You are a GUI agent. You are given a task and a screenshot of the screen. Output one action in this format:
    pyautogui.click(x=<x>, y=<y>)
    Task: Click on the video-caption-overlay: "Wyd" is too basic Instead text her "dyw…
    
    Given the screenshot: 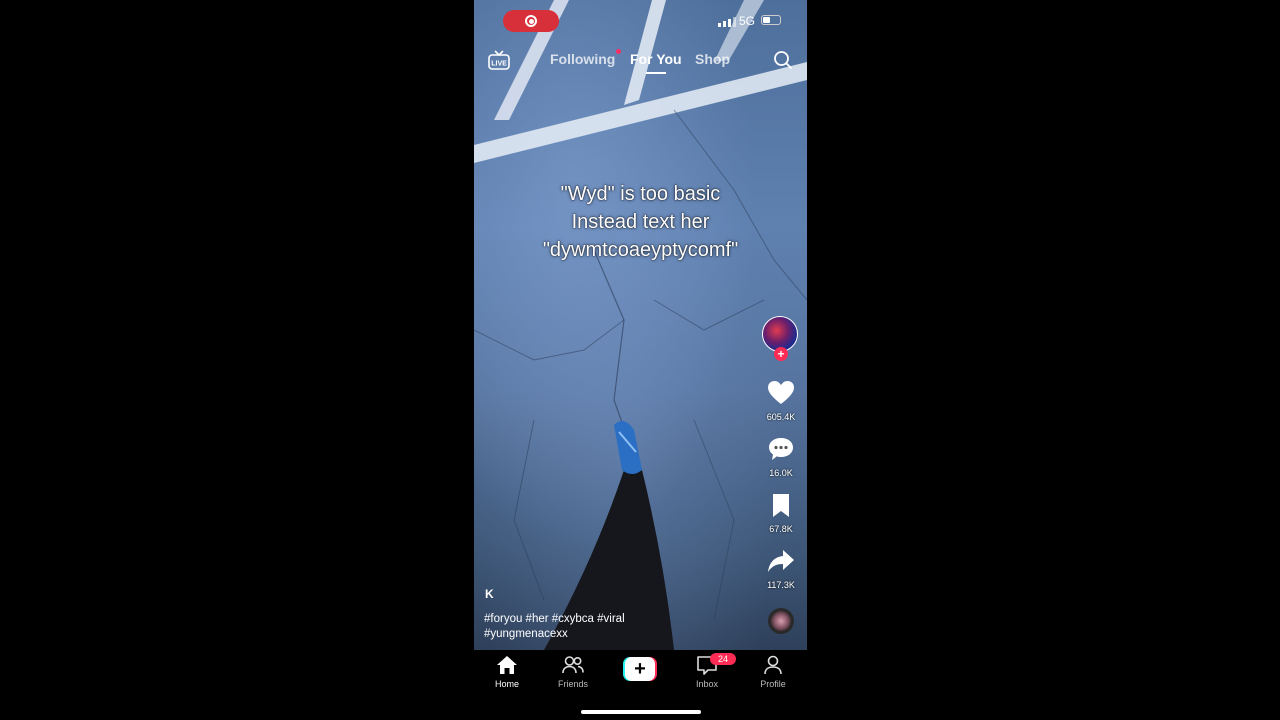 What is the action you would take?
    pyautogui.click(x=640, y=222)
    